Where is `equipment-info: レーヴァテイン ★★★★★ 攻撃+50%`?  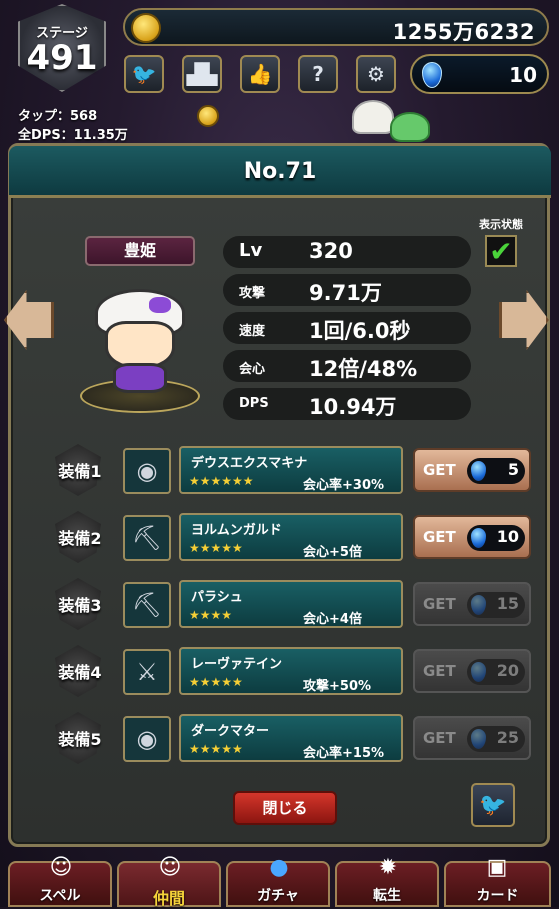 equipment-info: レーヴァテイン ★★★★★ 攻撃+50% is located at coordinates (291, 671).